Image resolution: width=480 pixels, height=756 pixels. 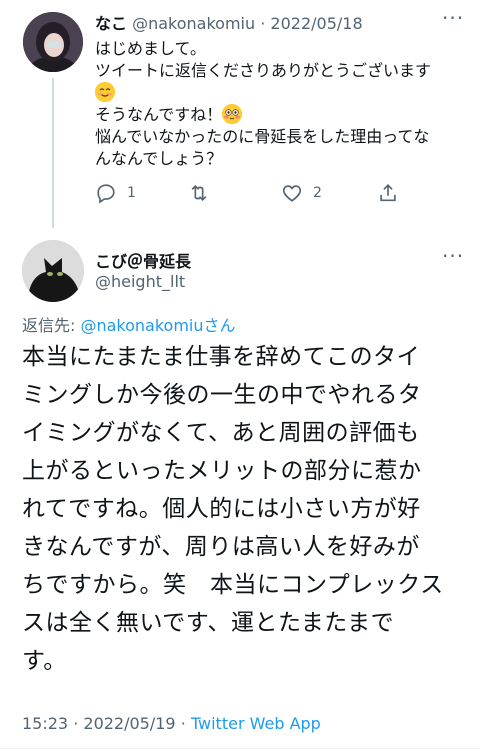 I want to click on text-line: イミングがなくて、あと周囲の評価も, so click(x=221, y=433).